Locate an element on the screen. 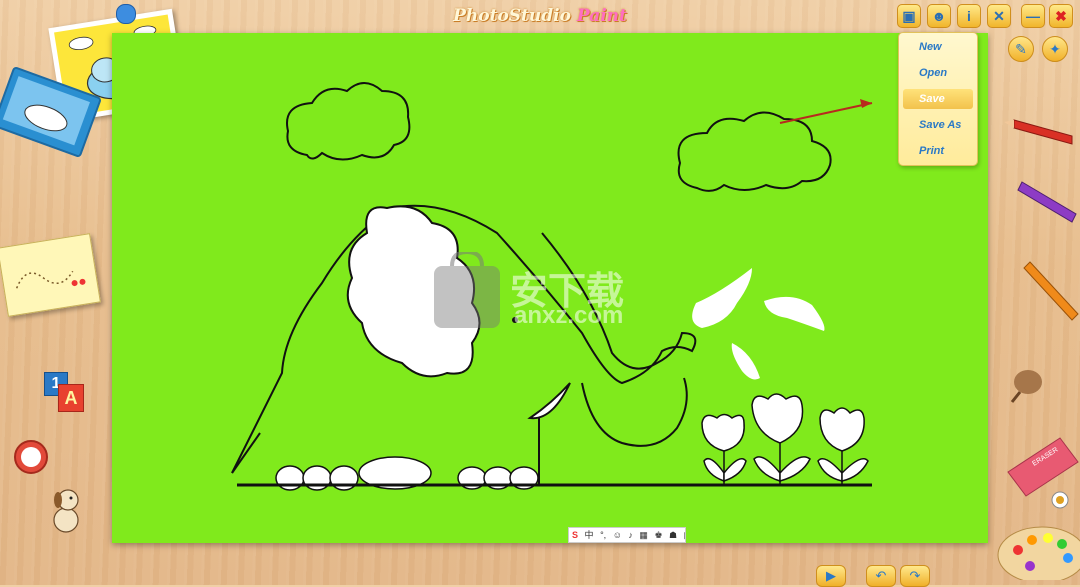  abc-blocks: 1 A is located at coordinates (64, 392).